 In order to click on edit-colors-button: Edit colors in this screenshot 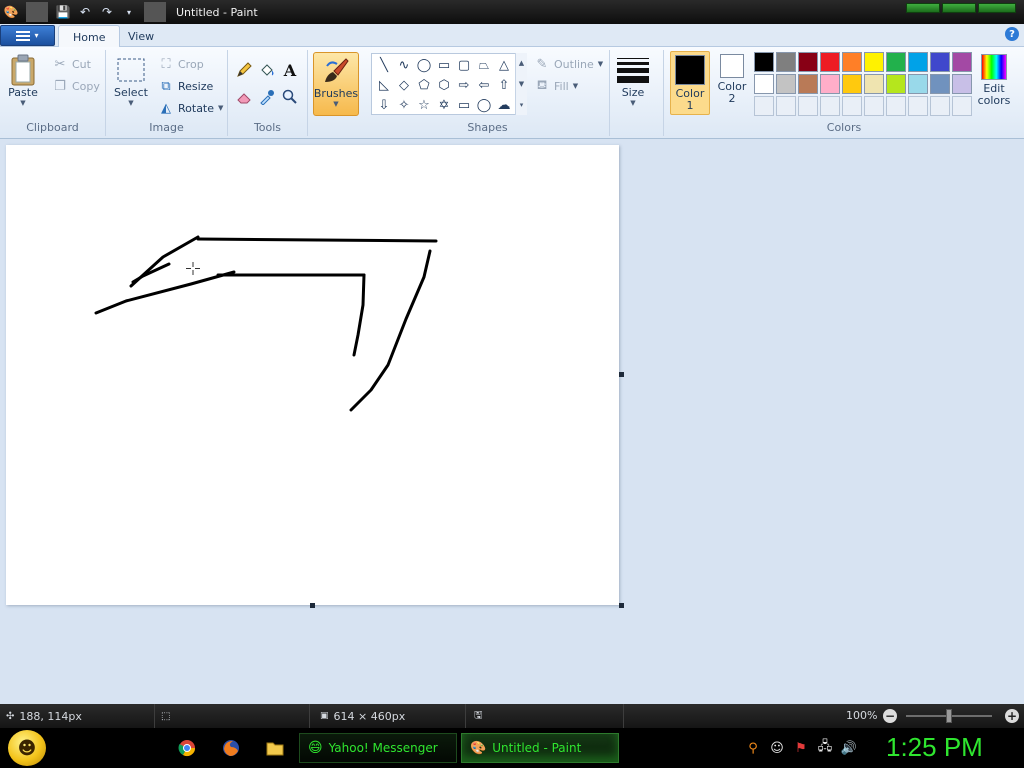, I will do `click(994, 85)`.